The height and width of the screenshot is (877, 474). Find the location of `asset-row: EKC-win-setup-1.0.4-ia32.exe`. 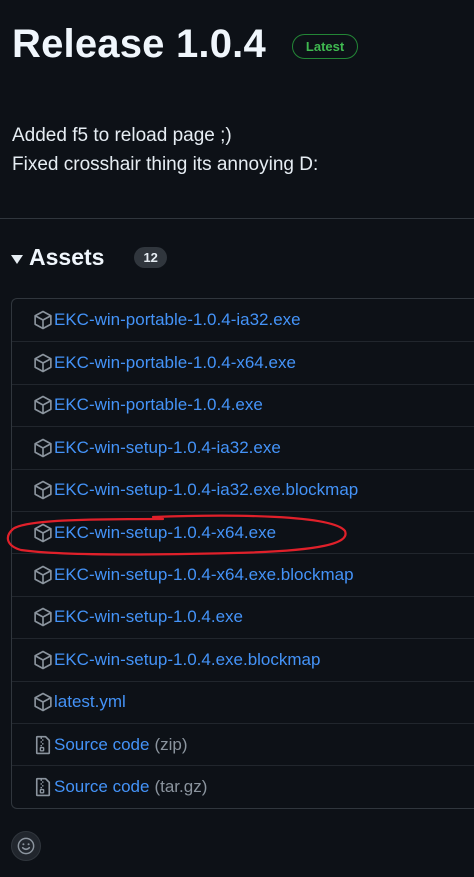

asset-row: EKC-win-setup-1.0.4-ia32.exe is located at coordinates (243, 447).